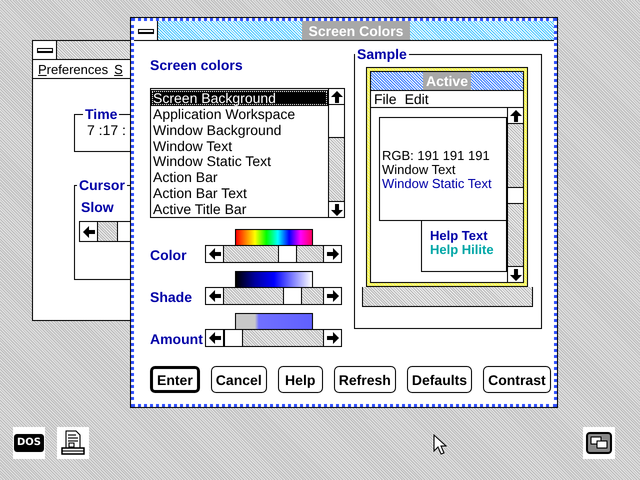 The height and width of the screenshot is (480, 640). I want to click on sample-text: RGB: 191 191 191, so click(436, 155).